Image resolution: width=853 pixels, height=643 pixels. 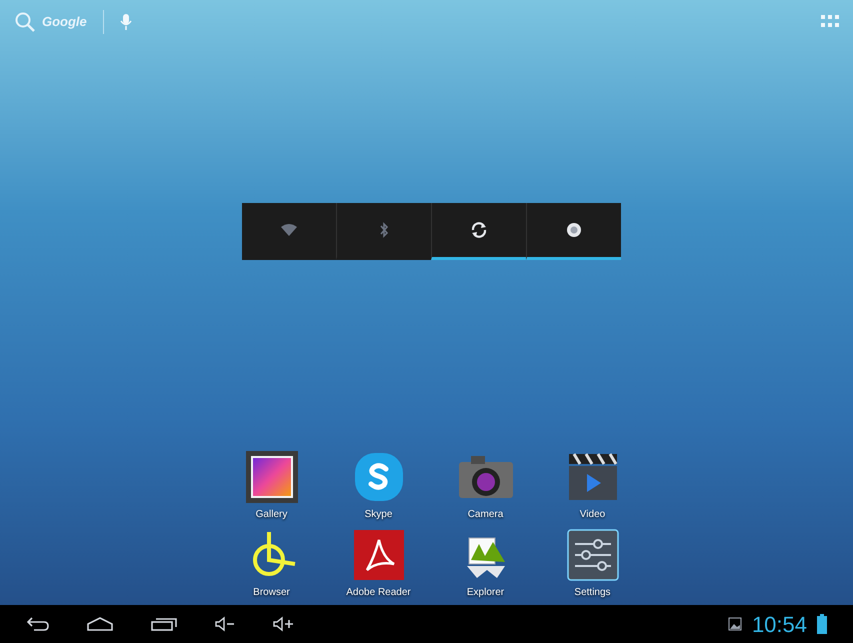 What do you see at coordinates (779, 624) in the screenshot?
I see `clock-text: 10:54` at bounding box center [779, 624].